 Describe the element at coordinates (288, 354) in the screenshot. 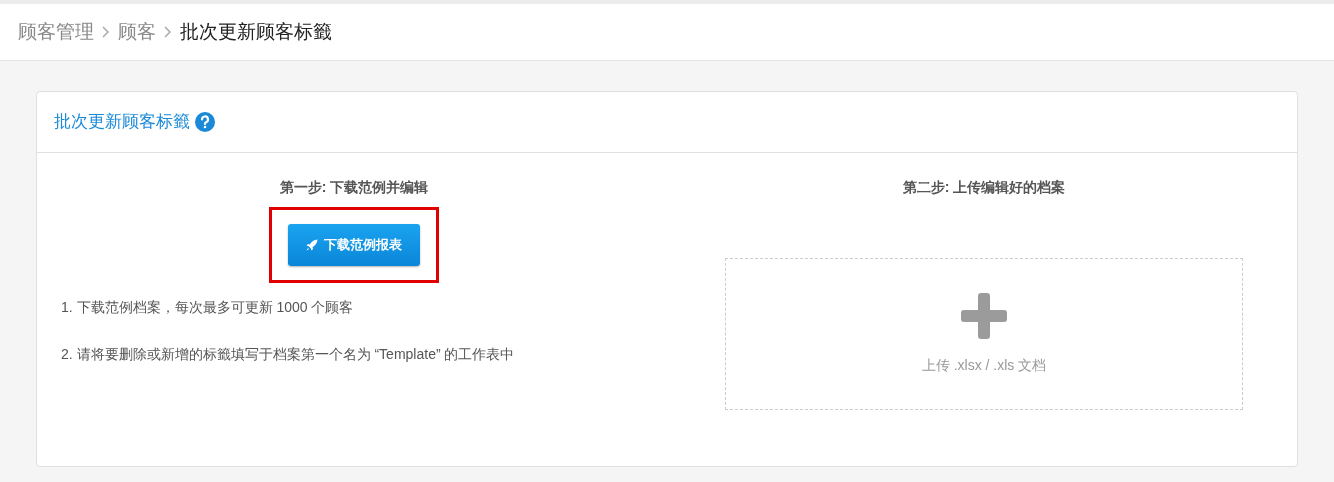

I see `instruction-text: 2. 请将要删除或新增的标籤填写于档案第一个名为 “Template” 的工作表中` at that location.